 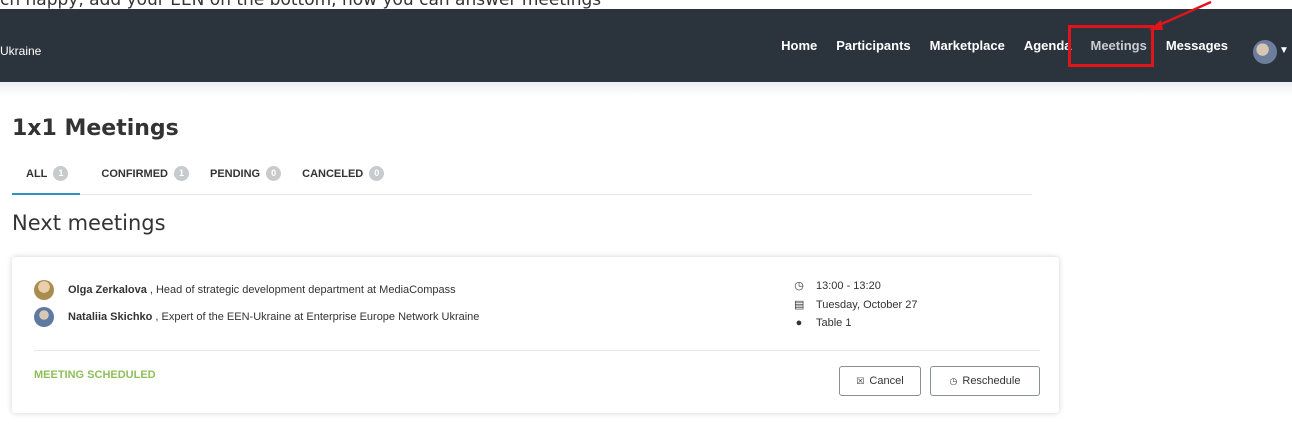 What do you see at coordinates (134, 174) in the screenshot?
I see `tab-label: CONFIRMED` at bounding box center [134, 174].